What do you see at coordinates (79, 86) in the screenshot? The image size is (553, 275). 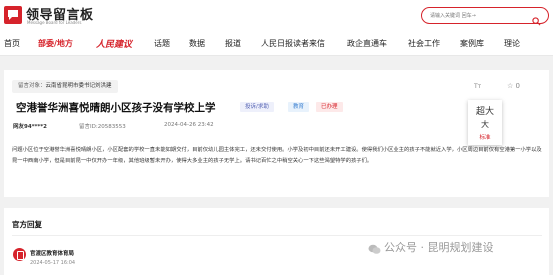 I see `message-target-name: 云南省昆明市委书记刘洪建` at bounding box center [79, 86].